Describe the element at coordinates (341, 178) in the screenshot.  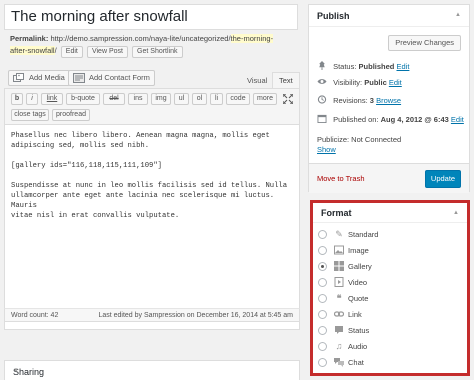
I see `move-to-trash-link: Move to Trash` at that location.